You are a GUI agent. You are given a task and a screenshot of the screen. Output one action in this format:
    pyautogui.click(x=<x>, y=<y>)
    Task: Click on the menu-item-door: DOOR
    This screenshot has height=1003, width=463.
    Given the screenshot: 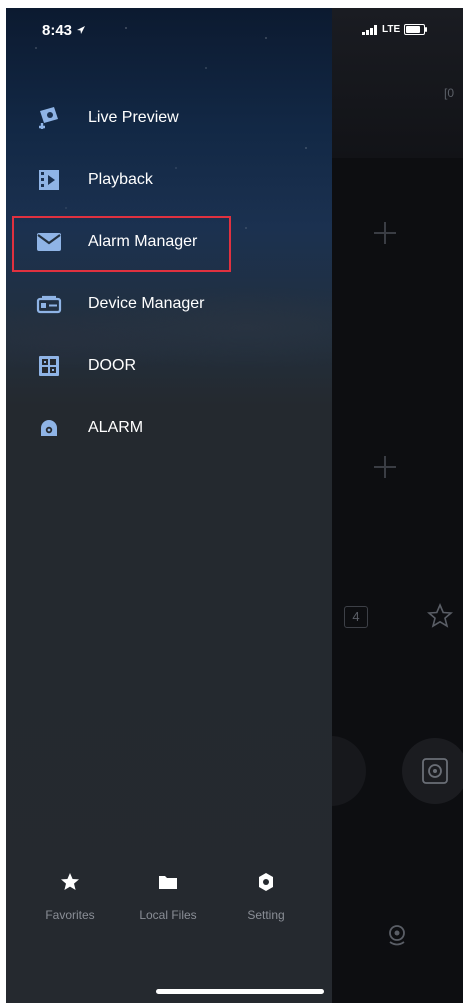 What is the action you would take?
    pyautogui.click(x=169, y=366)
    